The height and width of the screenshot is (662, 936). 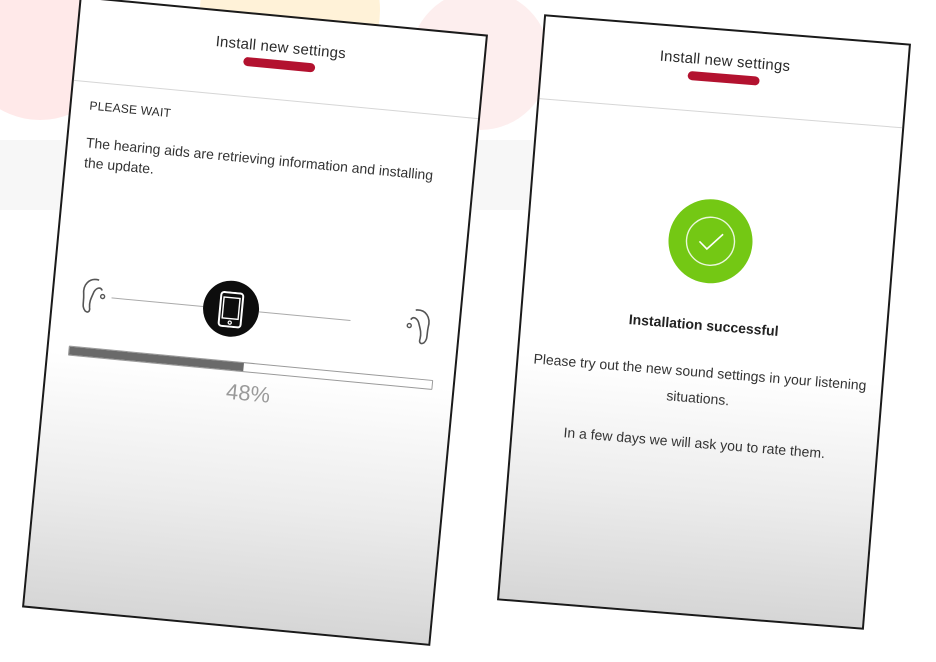 I want to click on device-connection-graphic, so click(x=256, y=311).